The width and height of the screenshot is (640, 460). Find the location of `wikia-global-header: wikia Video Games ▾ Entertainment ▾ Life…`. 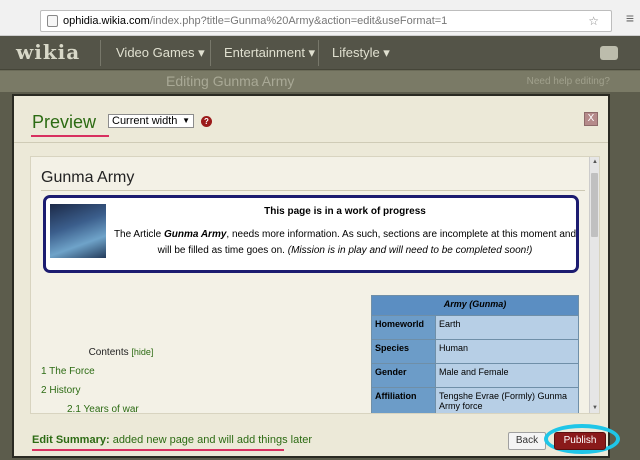

wikia-global-header: wikia Video Games ▾ Entertainment ▾ Life… is located at coordinates (320, 64).